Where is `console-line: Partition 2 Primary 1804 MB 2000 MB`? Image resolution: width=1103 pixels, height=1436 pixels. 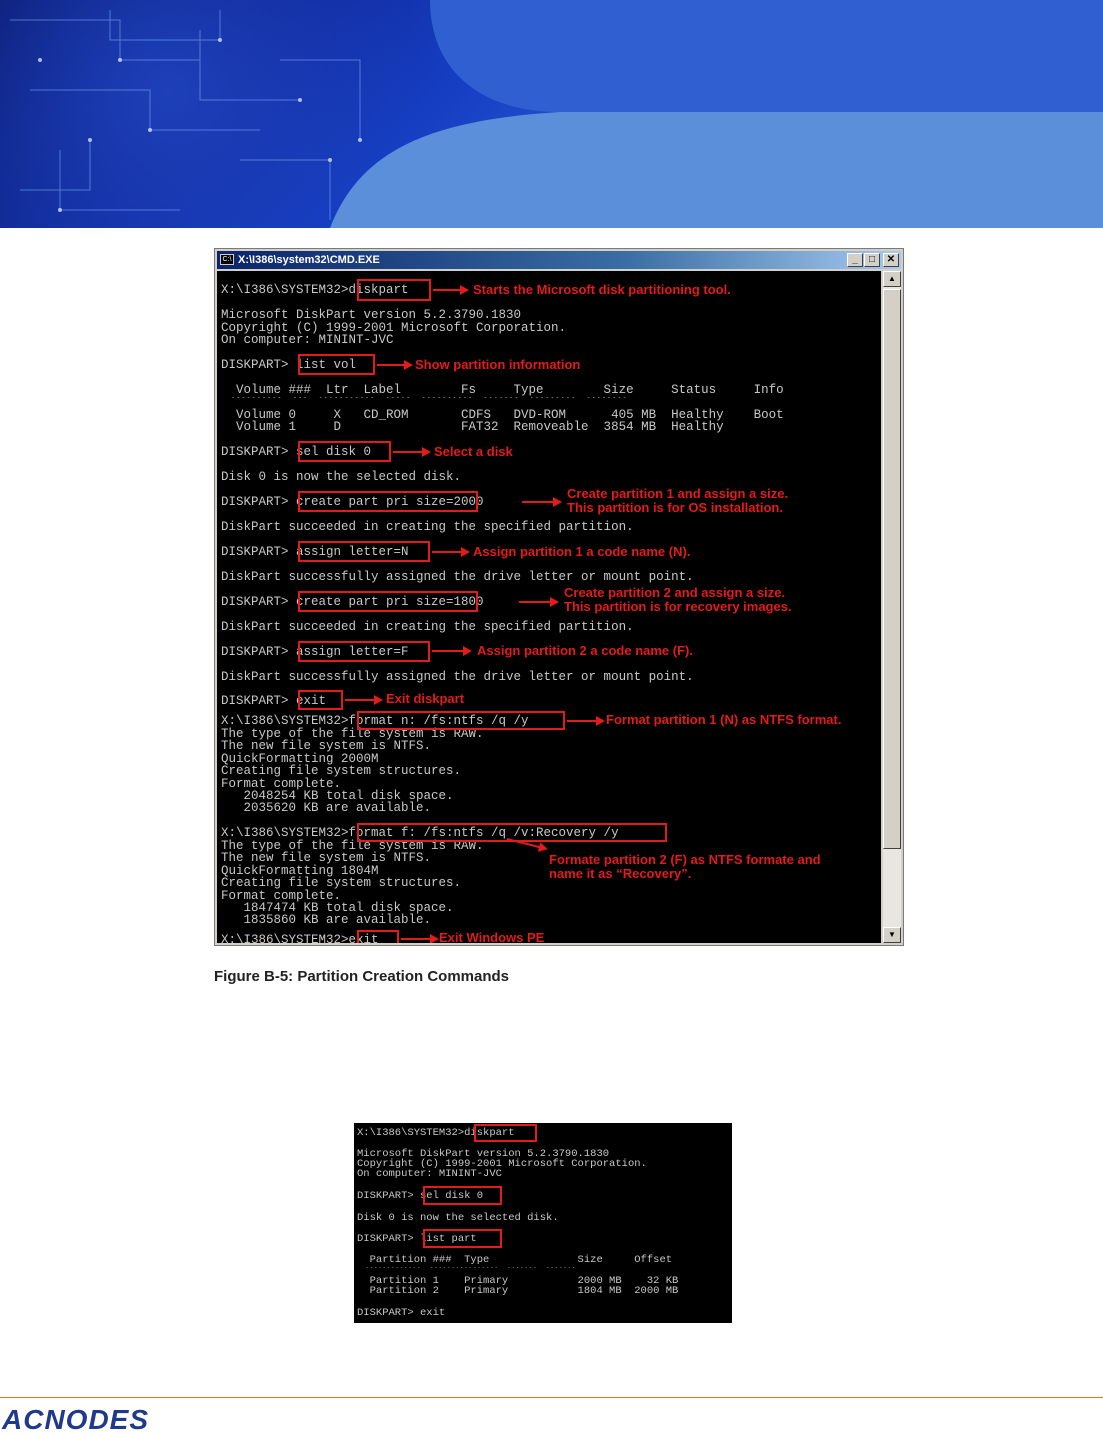 console-line: Partition 2 Primary 1804 MB 2000 MB is located at coordinates (518, 1291).